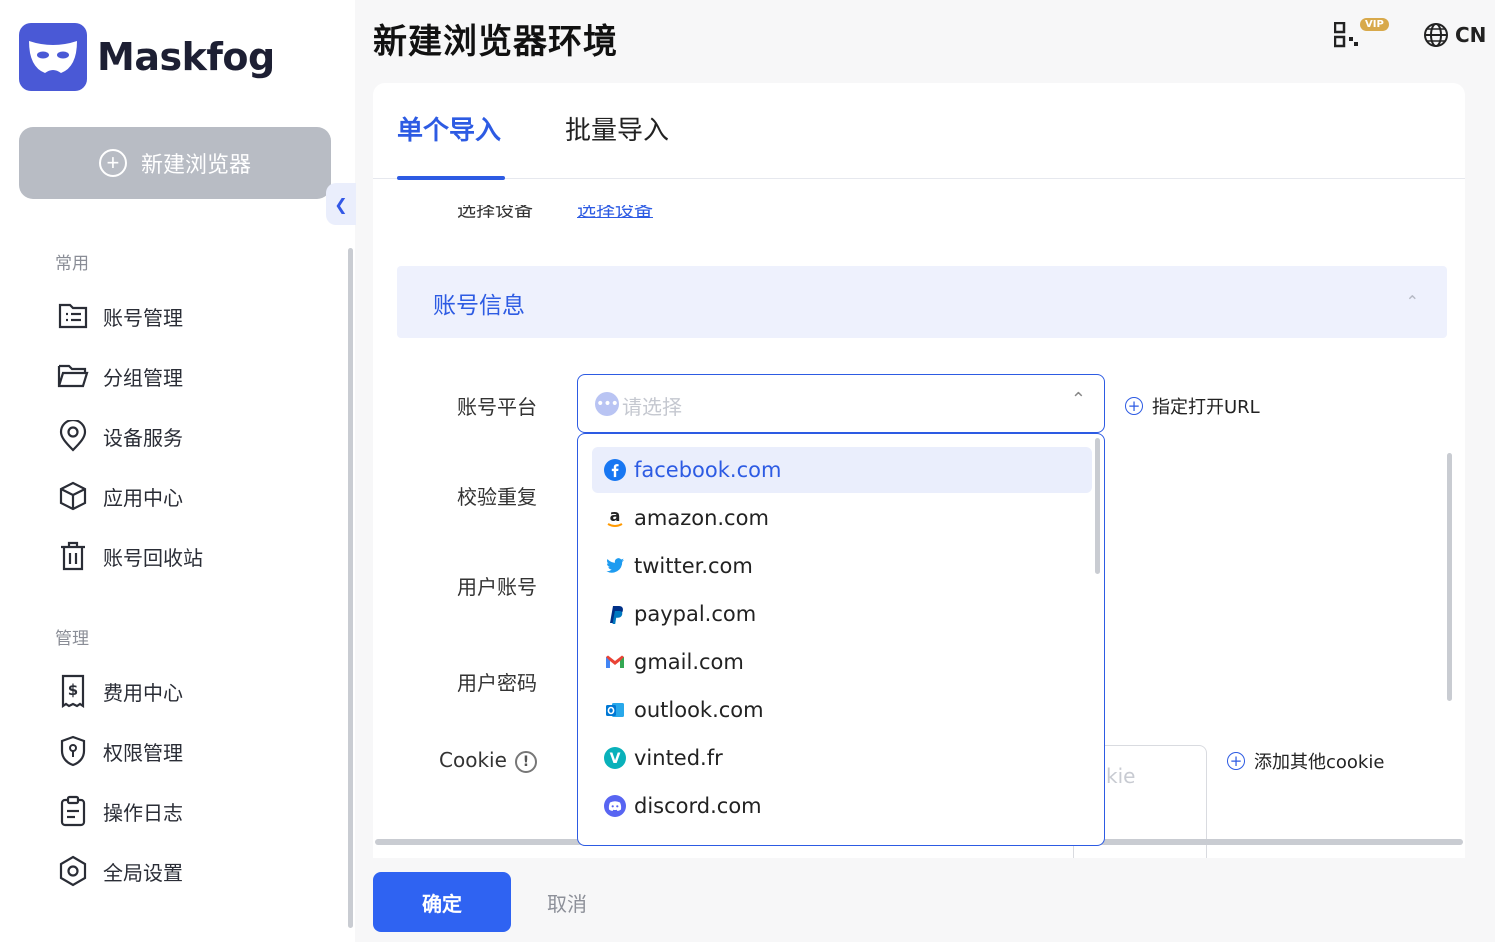 This screenshot has height=942, width=1495. I want to click on sidebar-item-label: 账号管理, so click(143, 317).